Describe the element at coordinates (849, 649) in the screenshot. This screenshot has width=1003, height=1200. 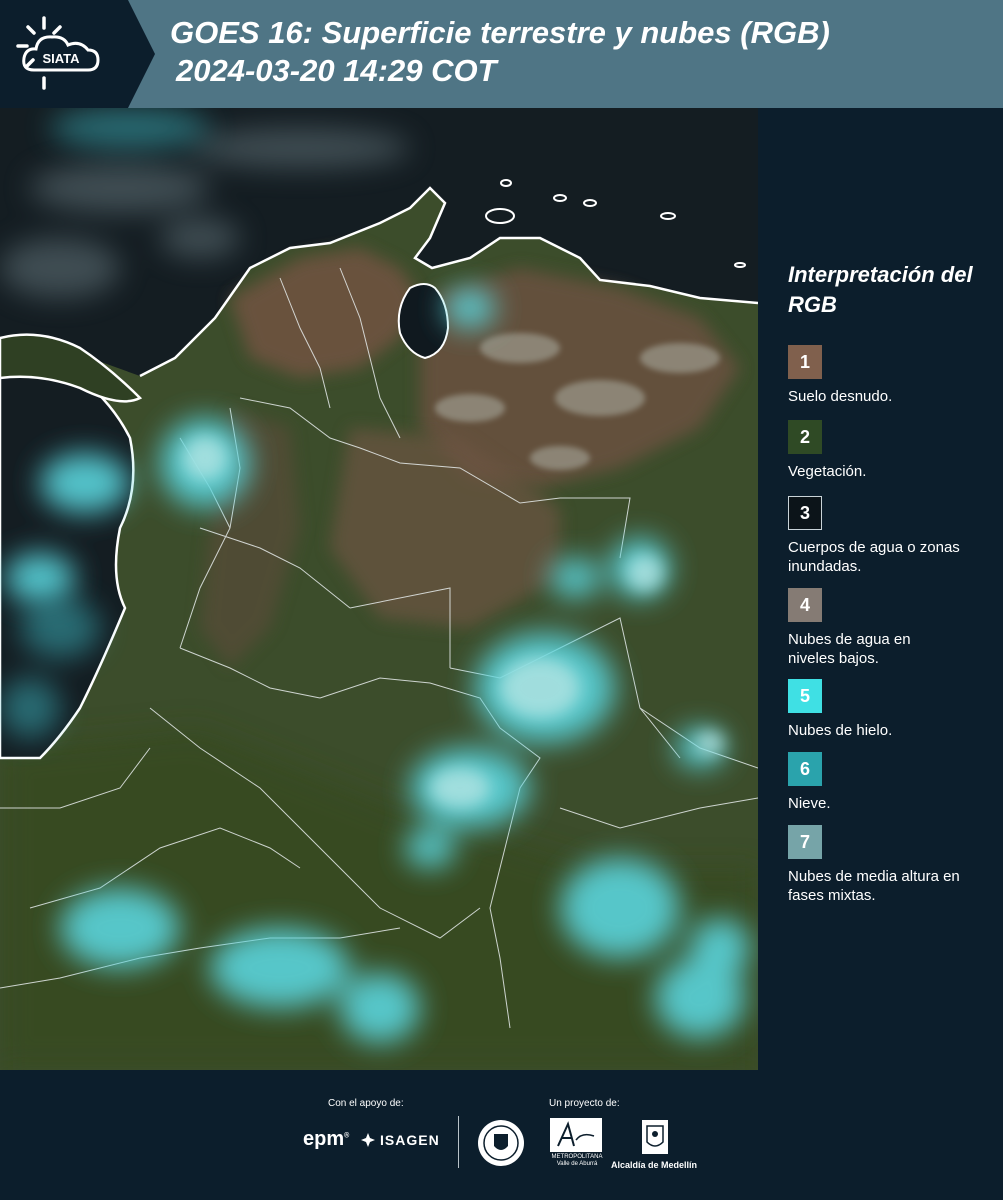
I see `legend-label-4: Nubes de agua en niveles bajos.` at that location.